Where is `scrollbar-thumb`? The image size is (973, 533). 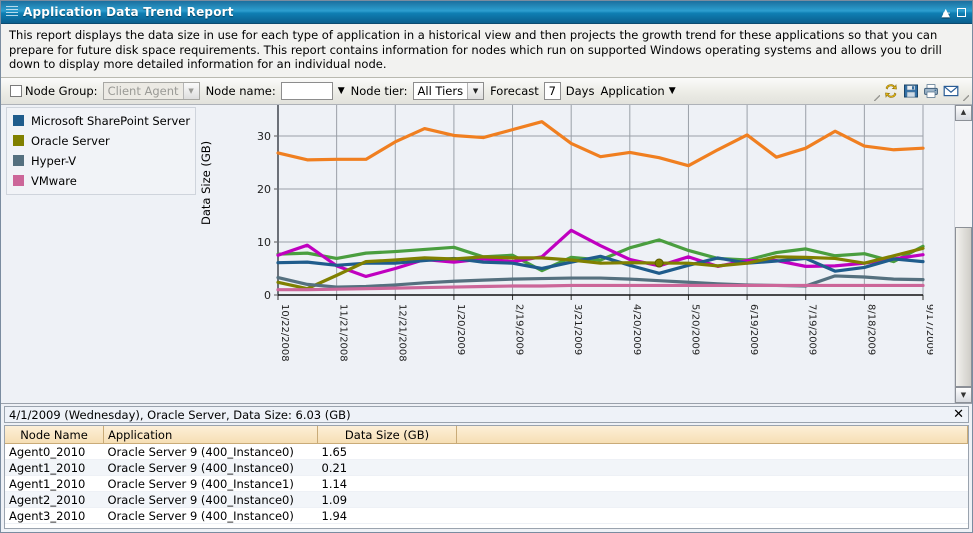 scrollbar-thumb is located at coordinates (963, 307).